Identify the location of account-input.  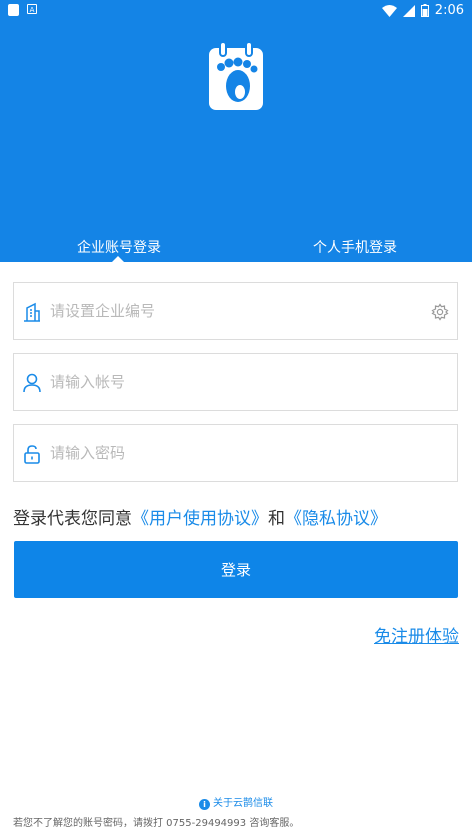
(235, 382).